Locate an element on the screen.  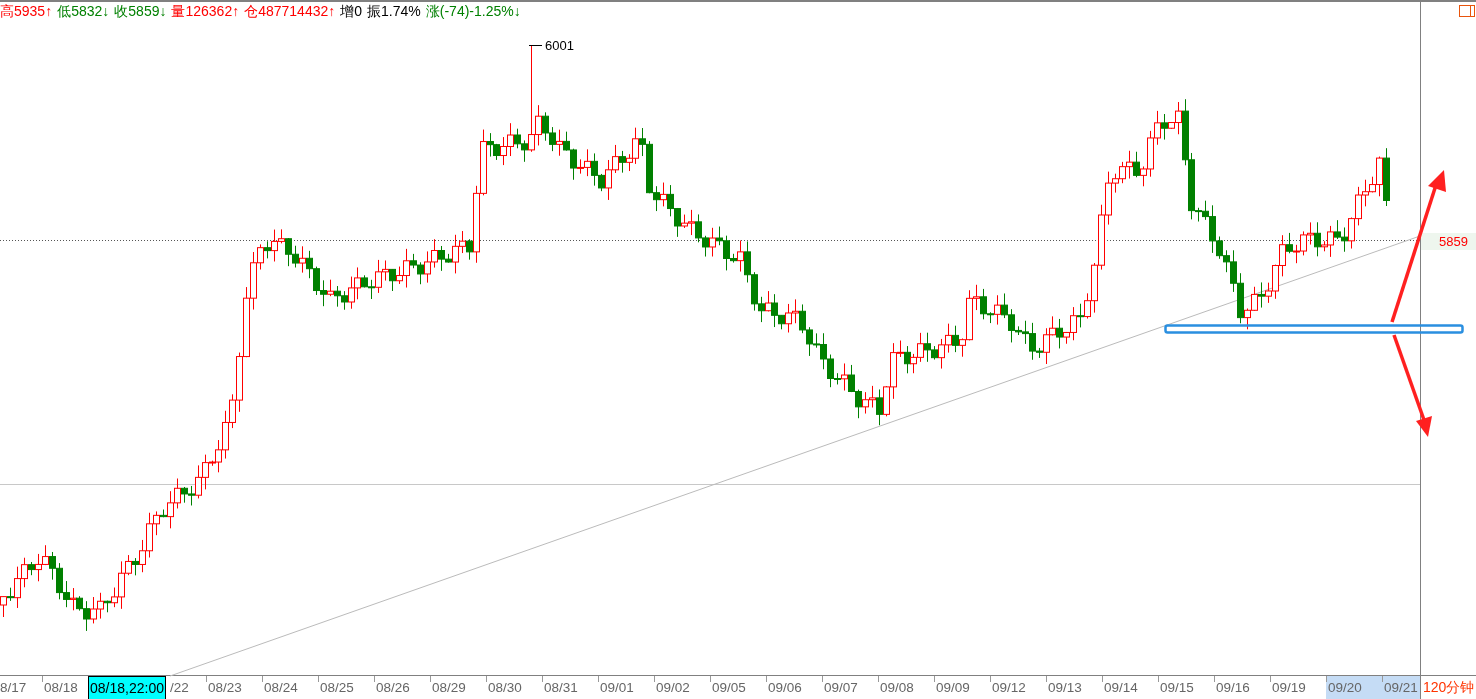
quote-value: 低5832↓ is located at coordinates (83, 12).